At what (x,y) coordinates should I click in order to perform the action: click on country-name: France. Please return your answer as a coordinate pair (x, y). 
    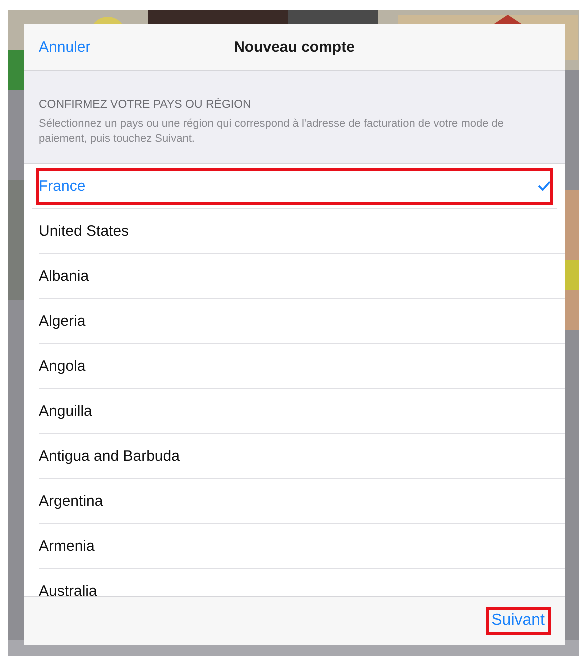
    Looking at the image, I should click on (63, 186).